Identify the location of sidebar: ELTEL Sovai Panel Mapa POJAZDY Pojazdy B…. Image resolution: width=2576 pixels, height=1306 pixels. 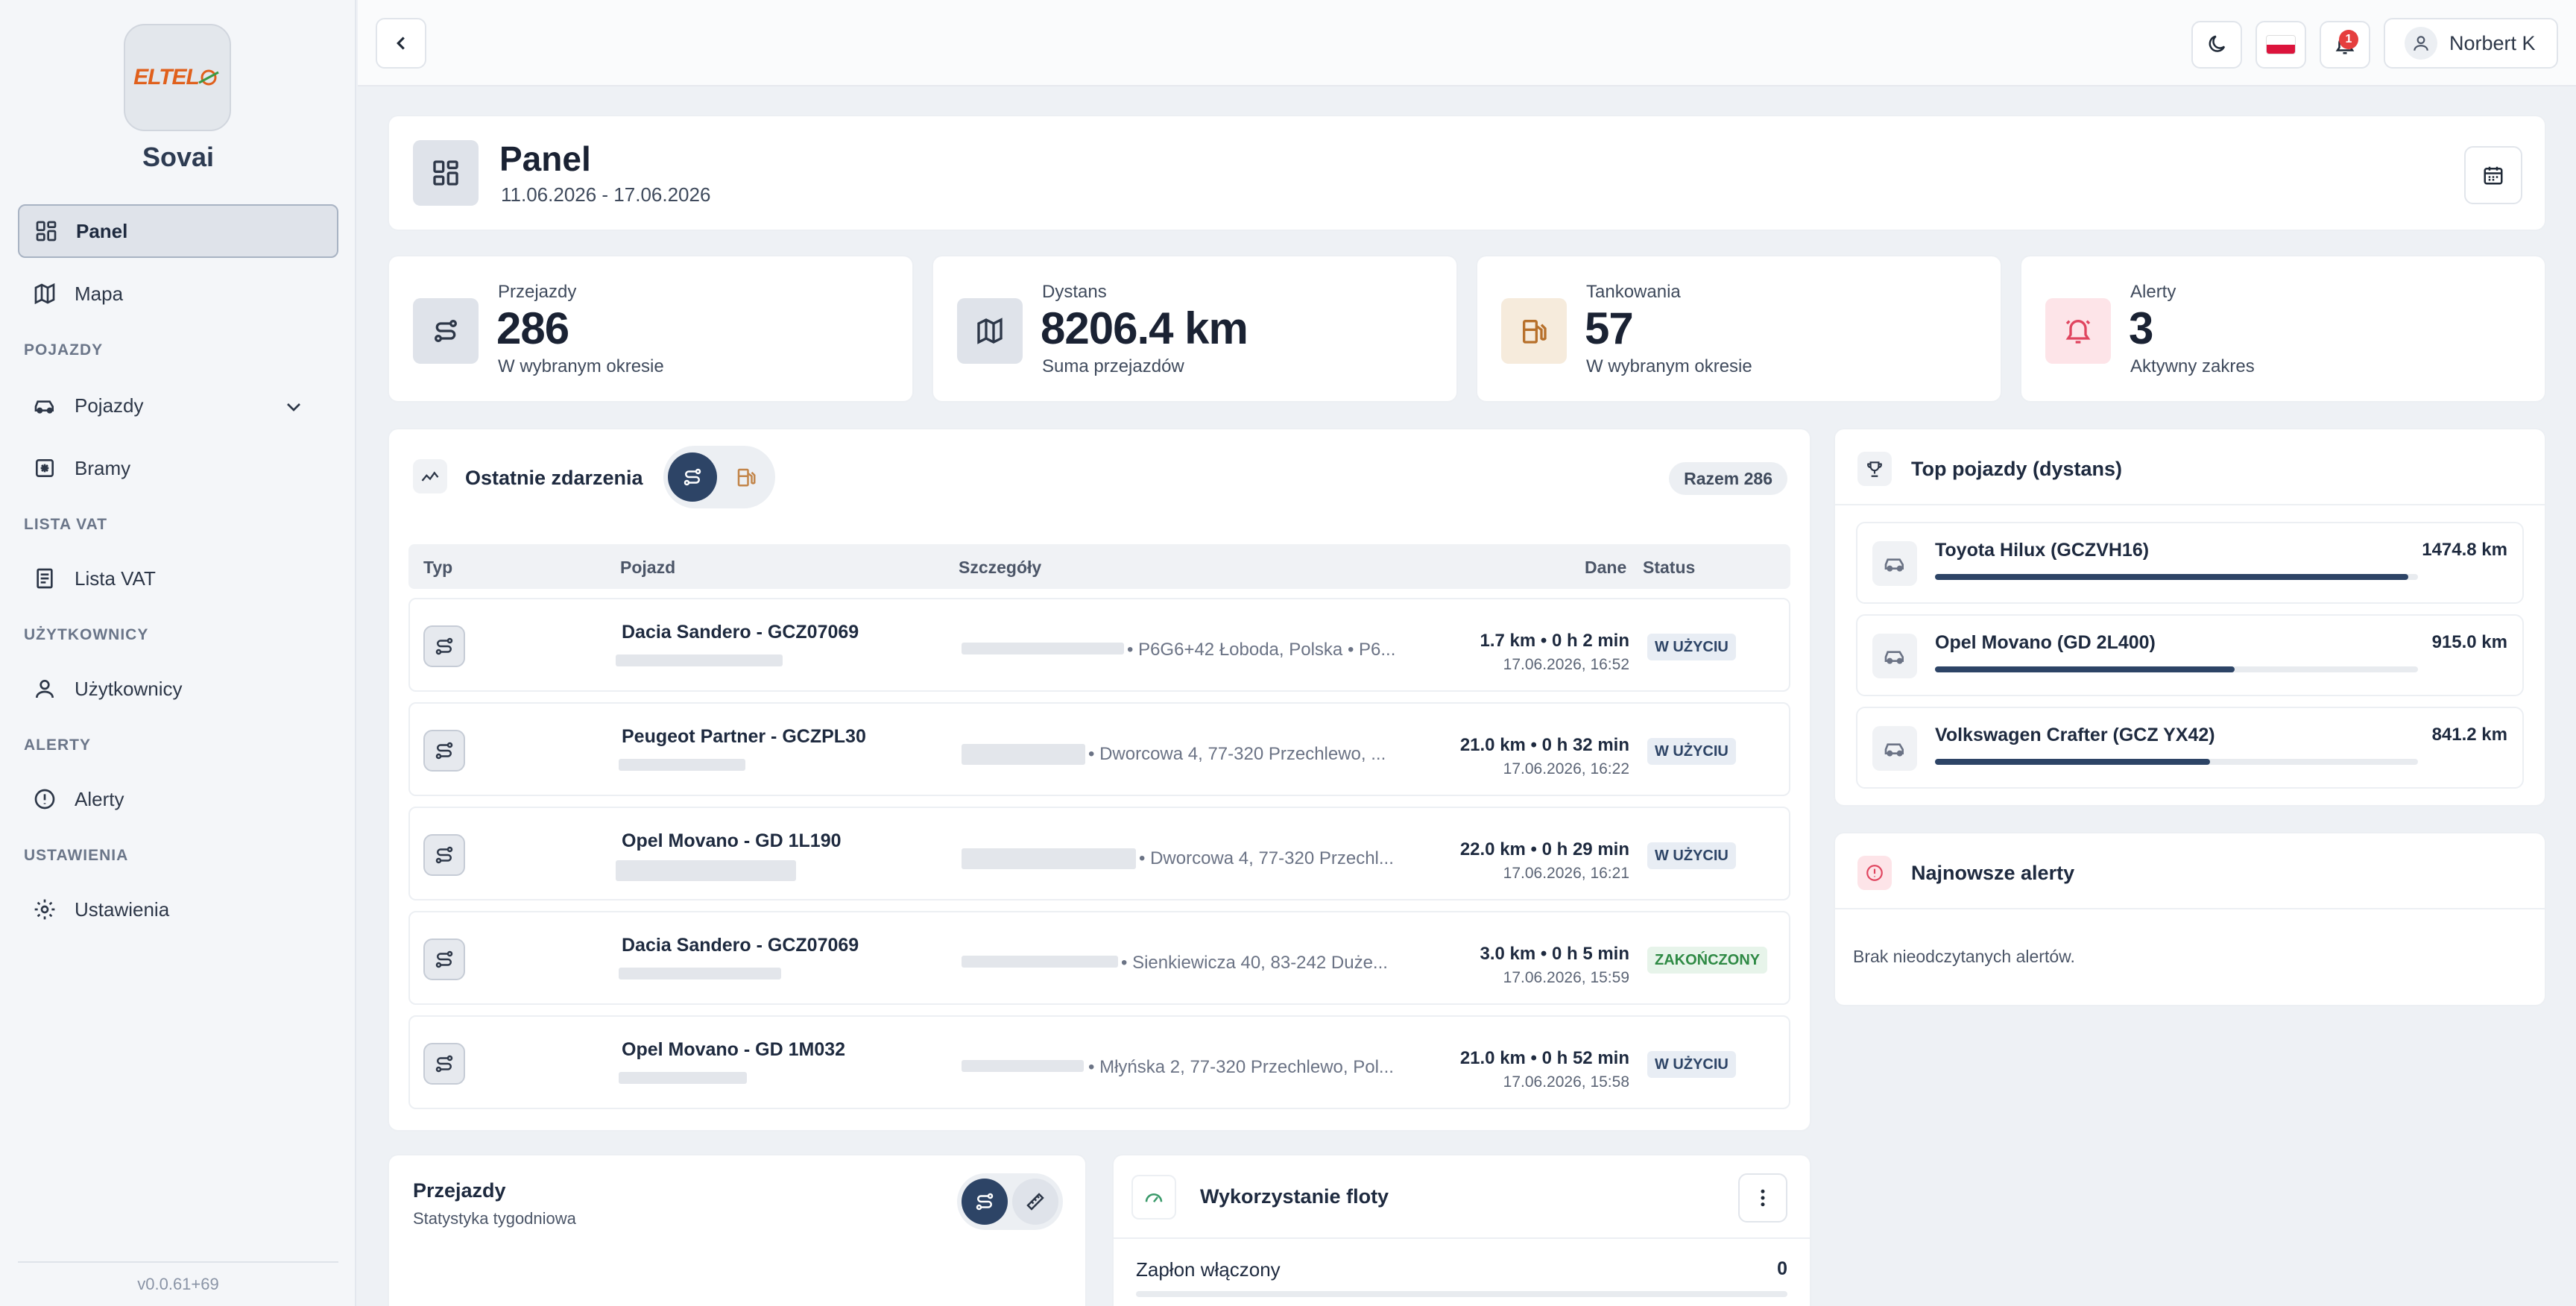
(178, 653).